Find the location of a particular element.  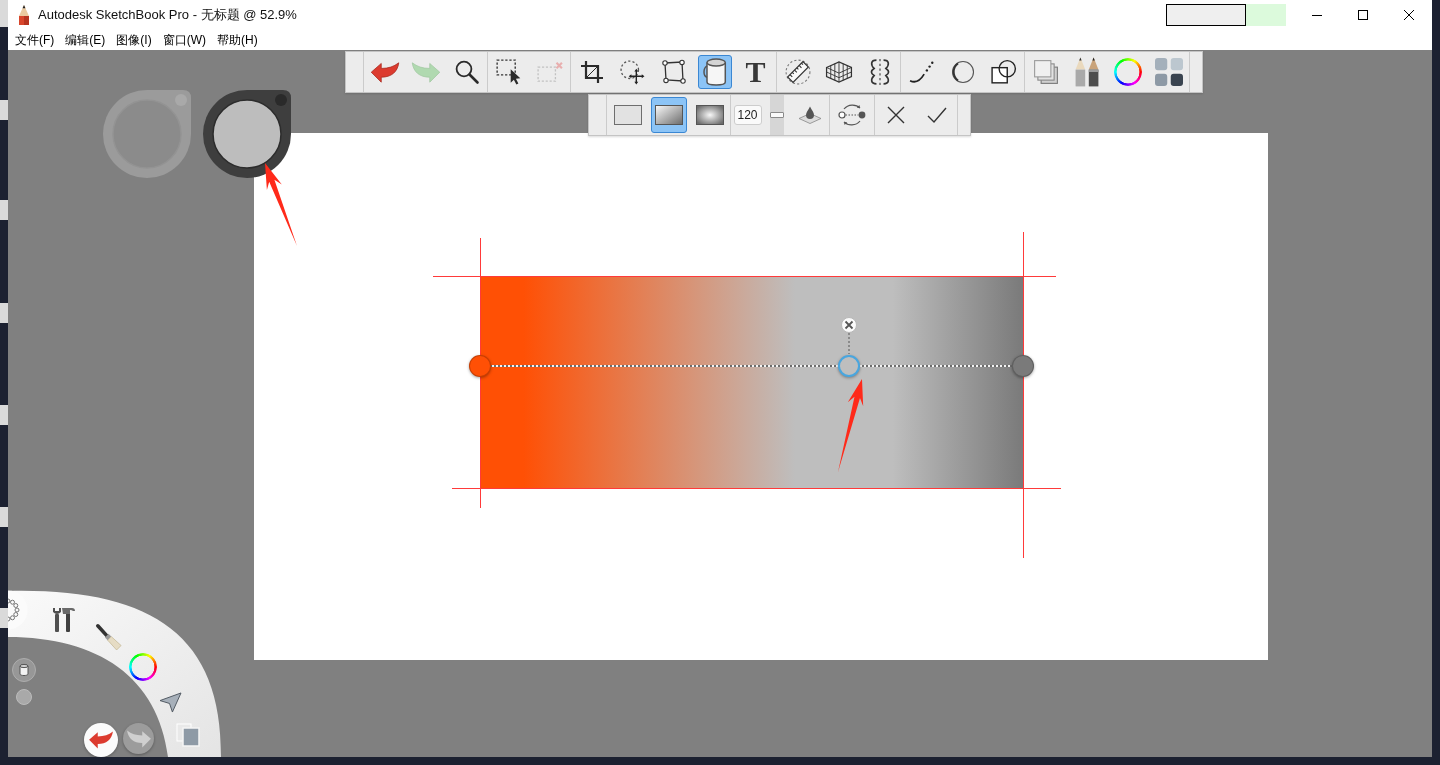

swap-icon is located at coordinates (852, 115).